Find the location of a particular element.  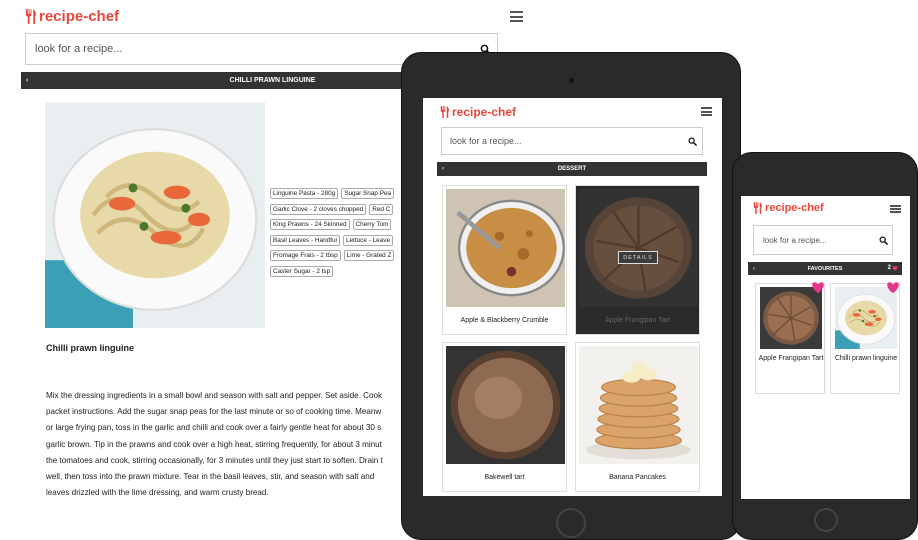

recipe-card-label: Apple Frangipan Tart is located at coordinates (637, 320).